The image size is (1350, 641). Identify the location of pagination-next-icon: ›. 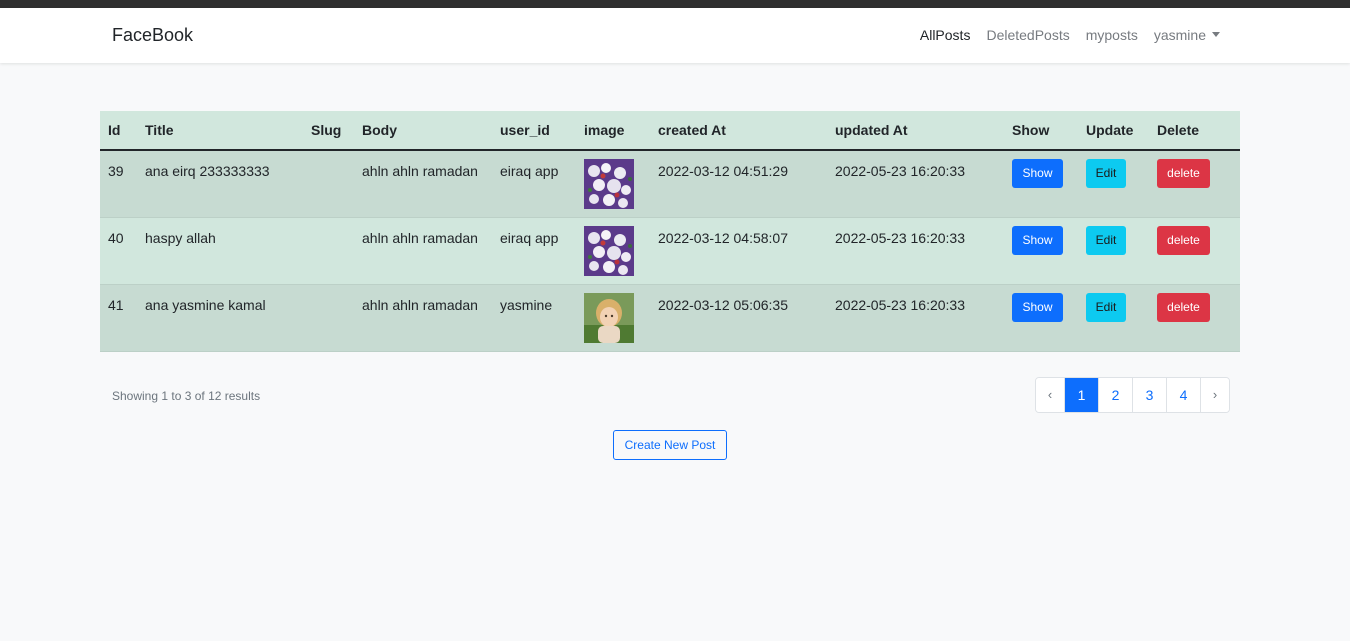
(1214, 395).